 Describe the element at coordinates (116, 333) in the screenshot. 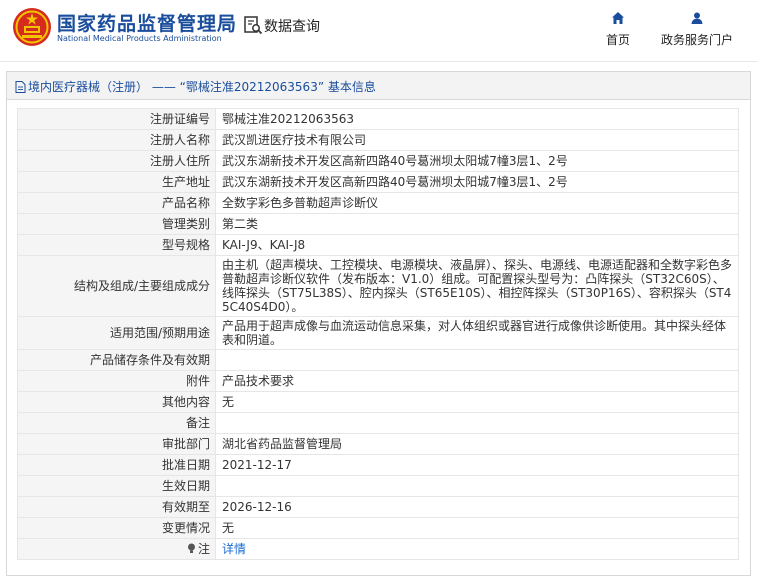

I see `row-label: 适用范围/预期用途` at that location.